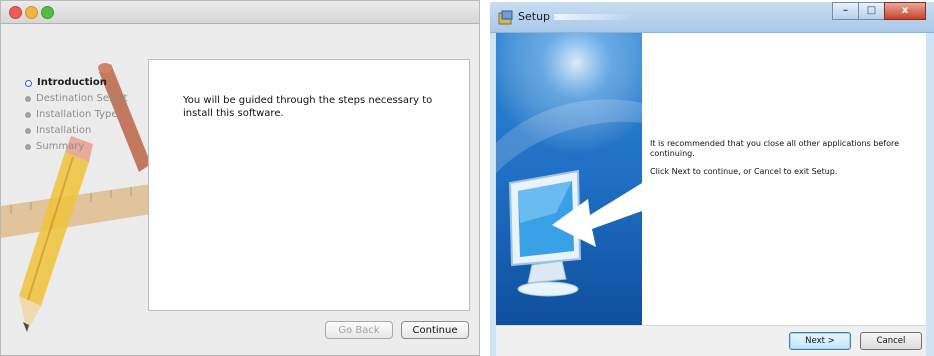  Describe the element at coordinates (76, 197) in the screenshot. I see `pencil-ruler-brush-icon` at that location.